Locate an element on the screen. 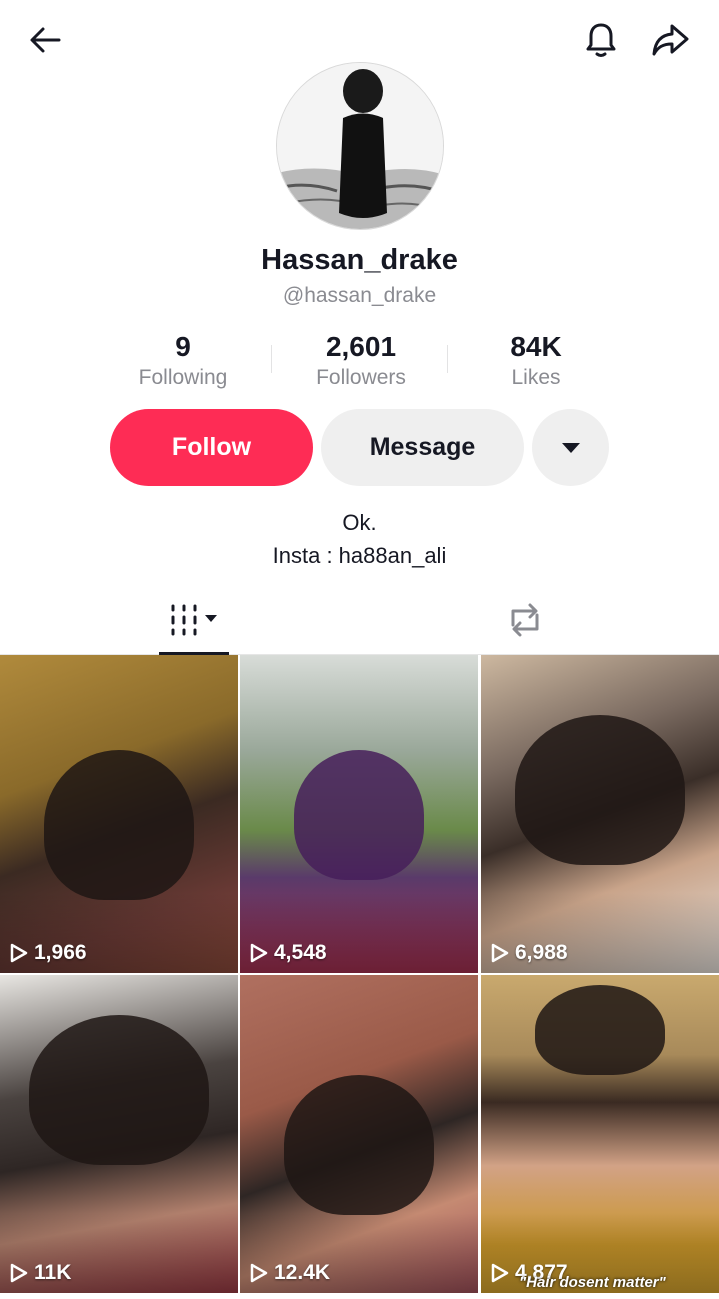  view-count: 4,548 is located at coordinates (288, 953).